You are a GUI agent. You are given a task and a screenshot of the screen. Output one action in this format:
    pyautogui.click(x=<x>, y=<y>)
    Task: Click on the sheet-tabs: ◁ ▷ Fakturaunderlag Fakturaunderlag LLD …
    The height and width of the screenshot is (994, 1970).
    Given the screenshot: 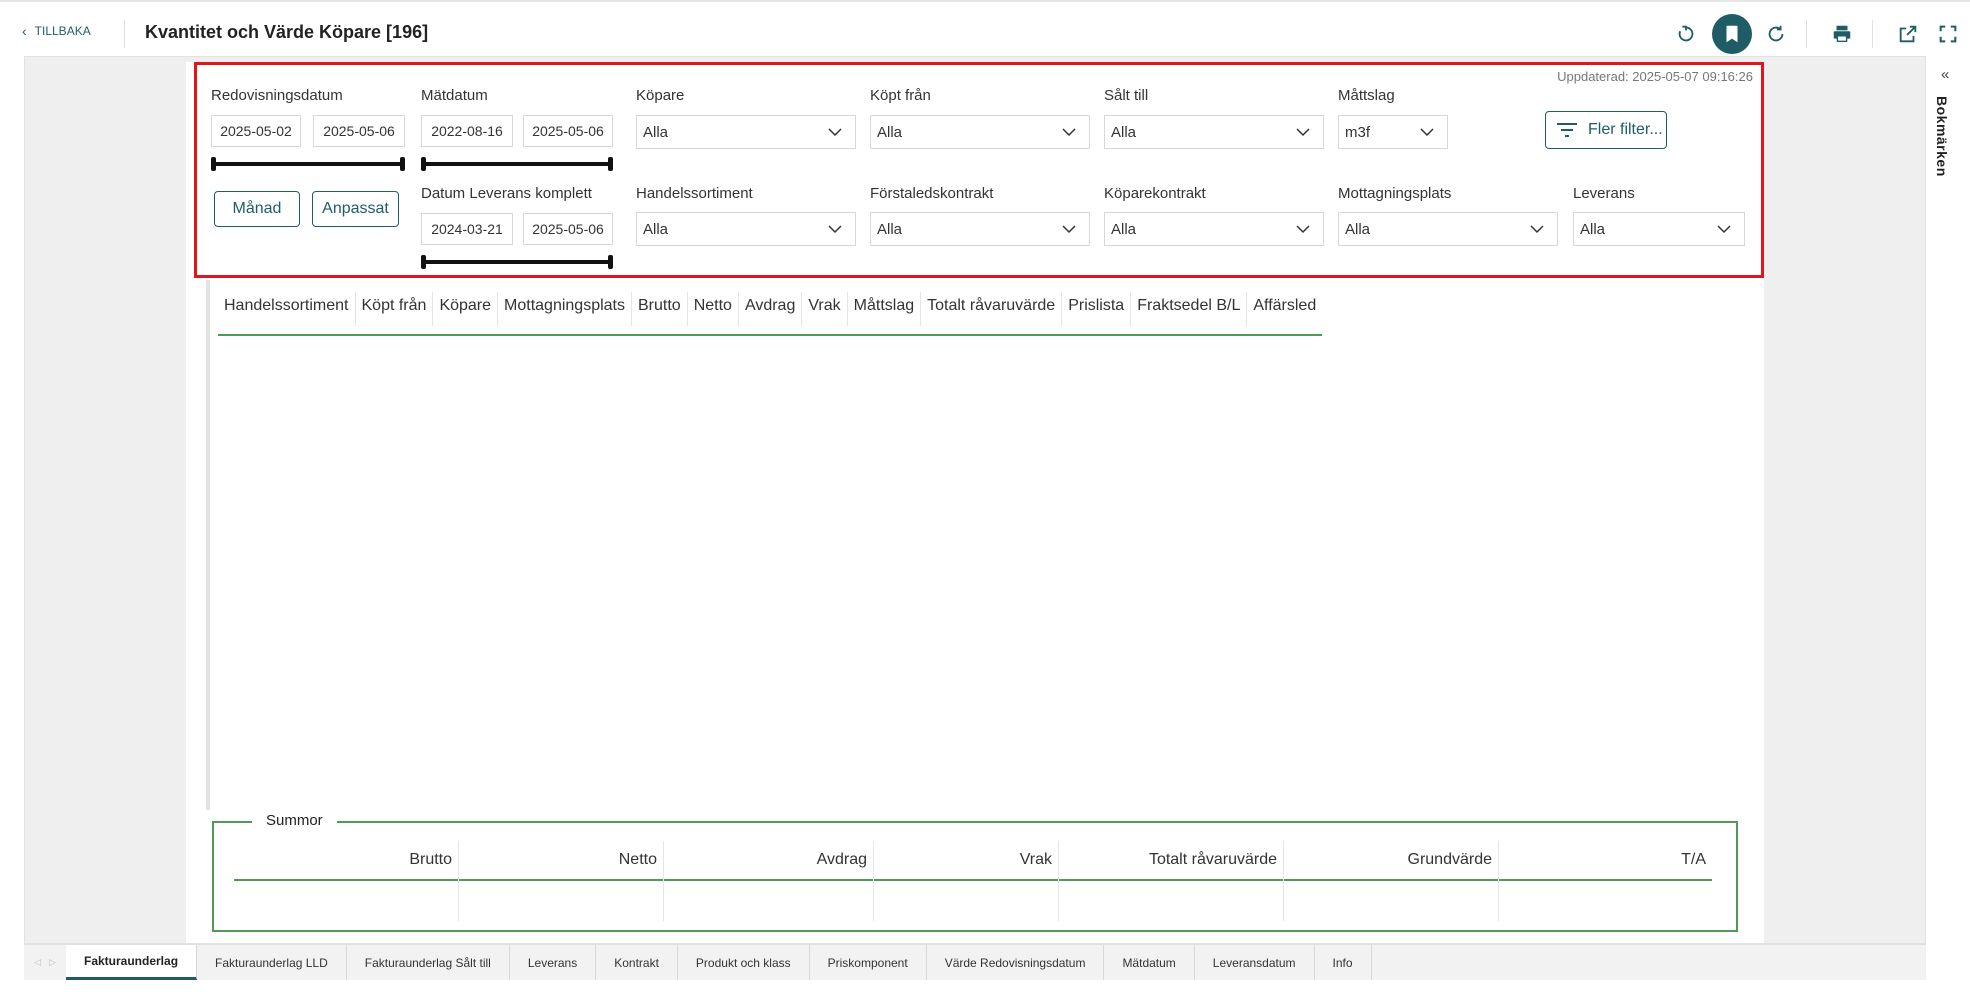 What is the action you would take?
    pyautogui.click(x=975, y=962)
    